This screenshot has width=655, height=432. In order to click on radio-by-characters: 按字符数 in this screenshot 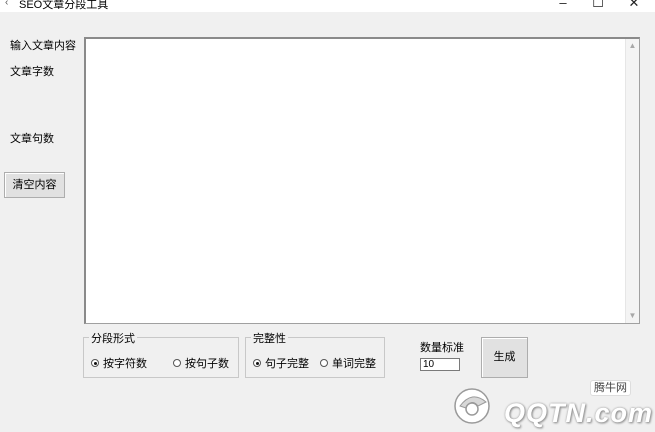, I will do `click(119, 363)`.